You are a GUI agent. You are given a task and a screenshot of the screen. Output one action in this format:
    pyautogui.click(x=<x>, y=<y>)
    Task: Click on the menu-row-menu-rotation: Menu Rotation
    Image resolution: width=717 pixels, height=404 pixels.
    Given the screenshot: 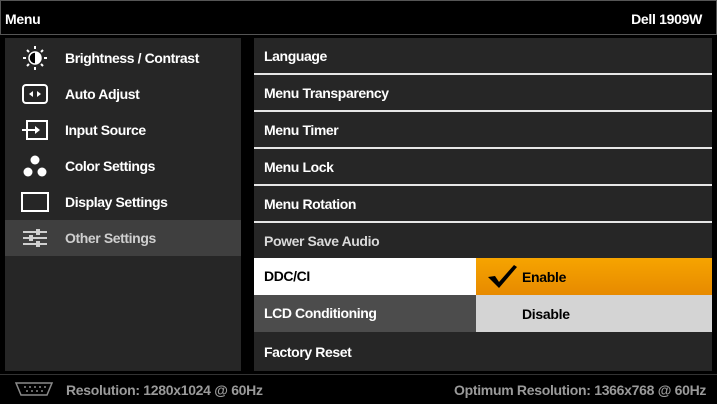 What is the action you would take?
    pyautogui.click(x=483, y=204)
    